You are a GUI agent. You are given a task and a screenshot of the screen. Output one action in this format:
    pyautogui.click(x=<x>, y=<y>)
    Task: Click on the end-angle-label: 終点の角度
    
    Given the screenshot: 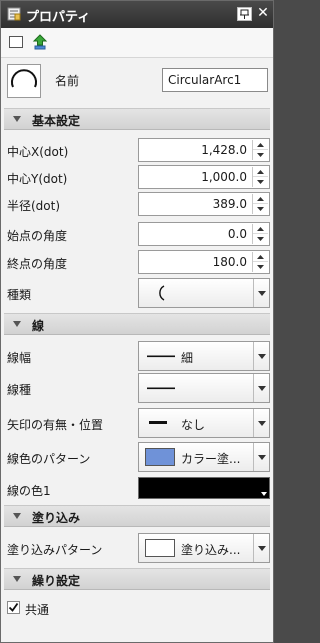 What is the action you would take?
    pyautogui.click(x=37, y=264)
    